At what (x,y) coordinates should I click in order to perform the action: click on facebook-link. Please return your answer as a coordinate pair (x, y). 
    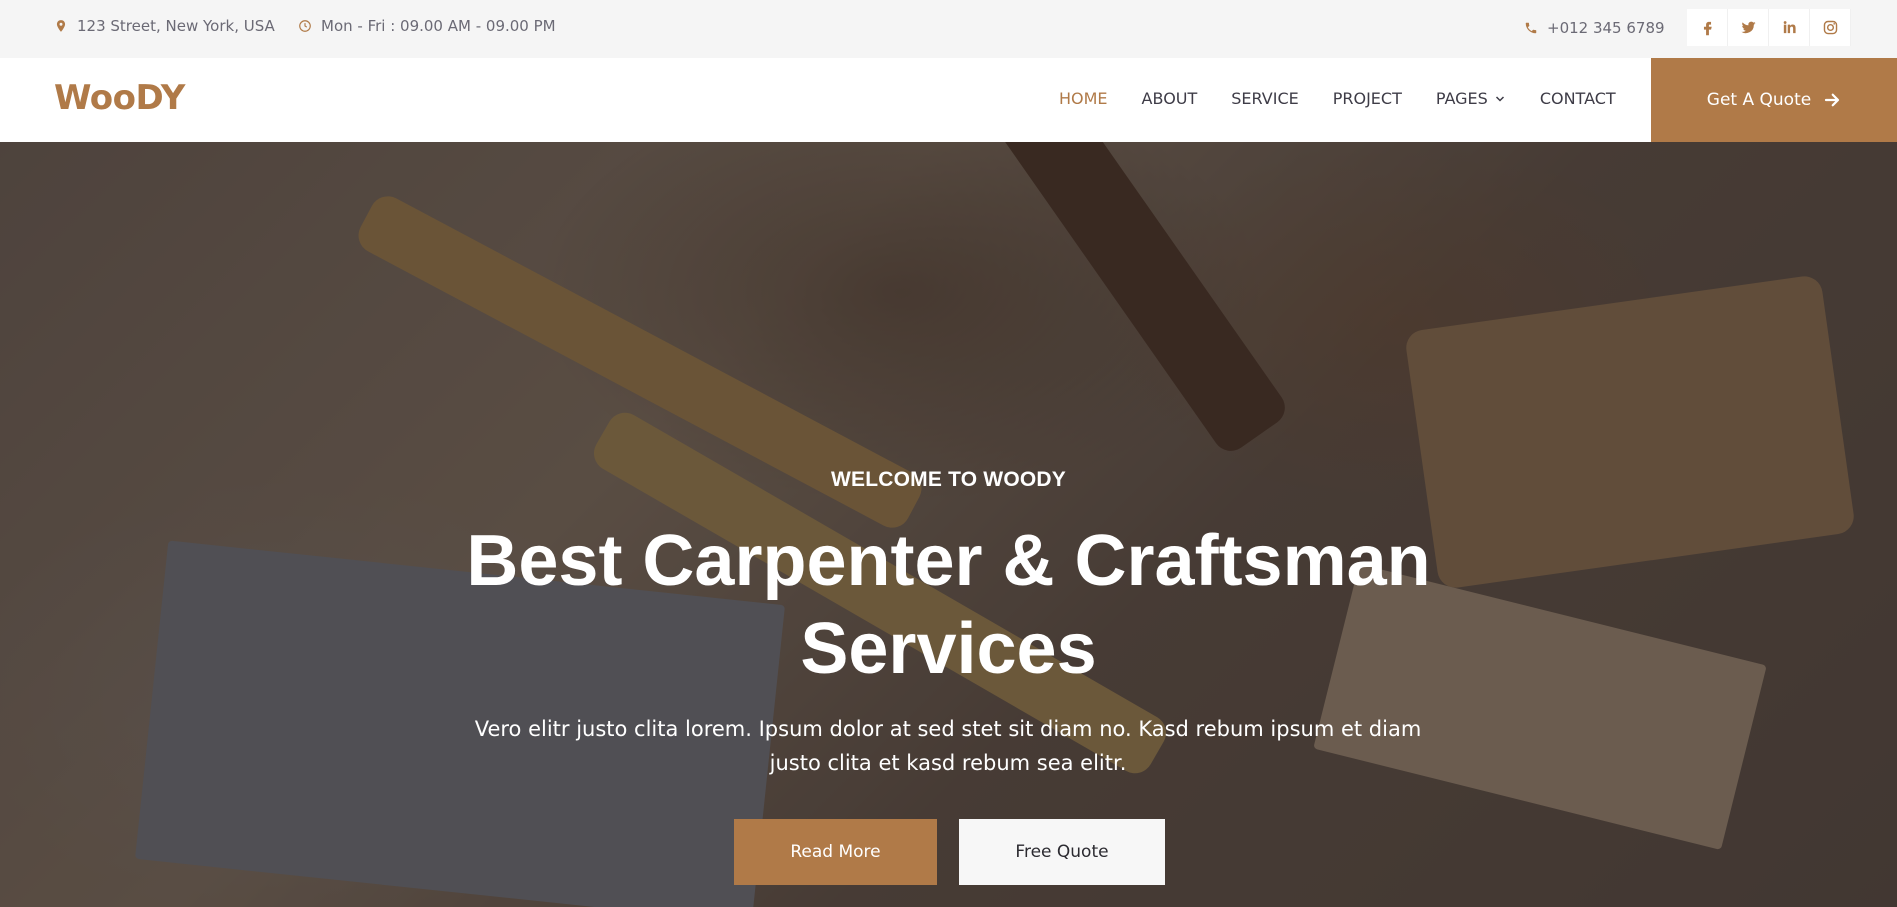
    Looking at the image, I should click on (1707, 27).